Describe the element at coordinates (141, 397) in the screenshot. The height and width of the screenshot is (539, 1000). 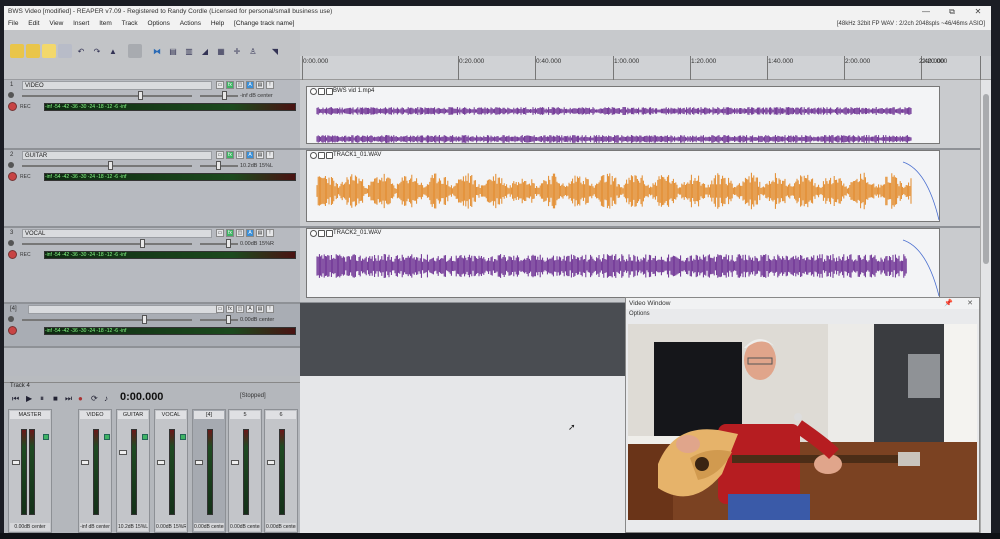
I see `transport-time: 0:00.000` at that location.